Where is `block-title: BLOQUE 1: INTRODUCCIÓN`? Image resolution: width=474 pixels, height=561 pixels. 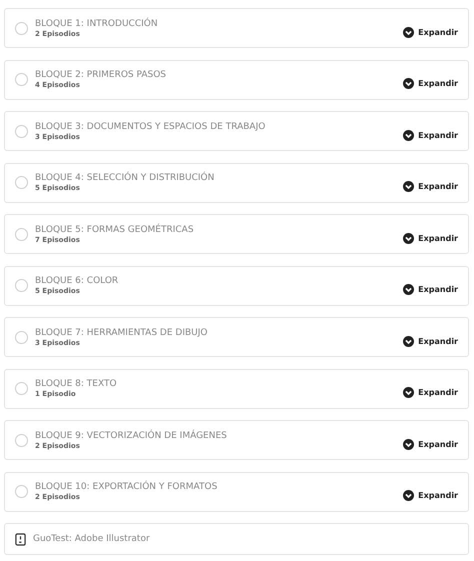 block-title: BLOQUE 1: INTRODUCCIÓN is located at coordinates (97, 23).